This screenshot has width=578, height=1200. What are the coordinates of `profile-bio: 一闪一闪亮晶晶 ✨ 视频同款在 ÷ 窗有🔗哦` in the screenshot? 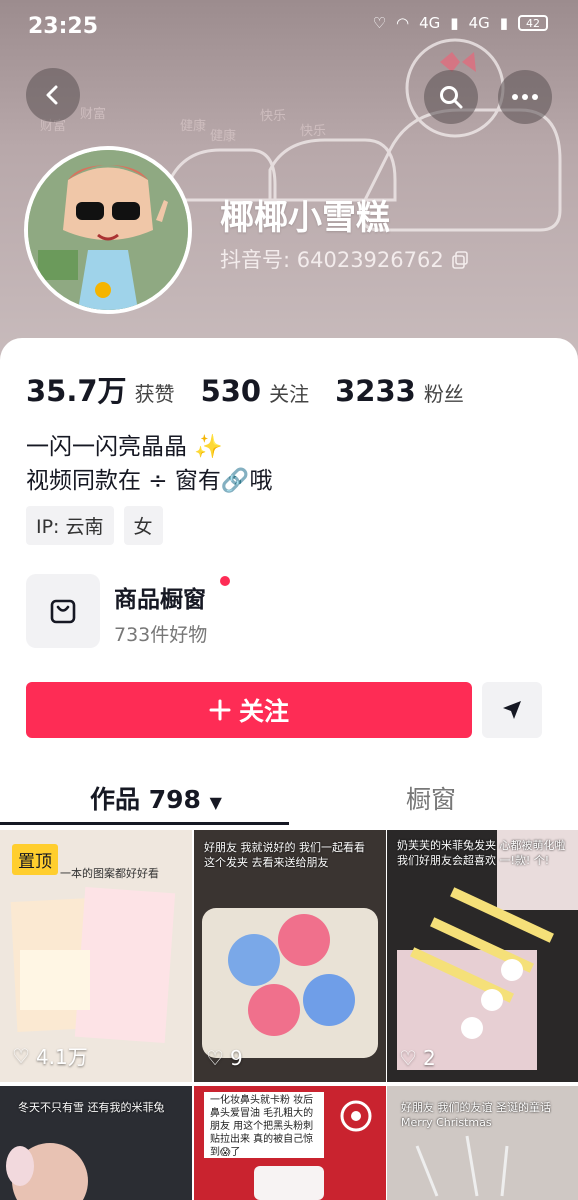 It's located at (149, 464).